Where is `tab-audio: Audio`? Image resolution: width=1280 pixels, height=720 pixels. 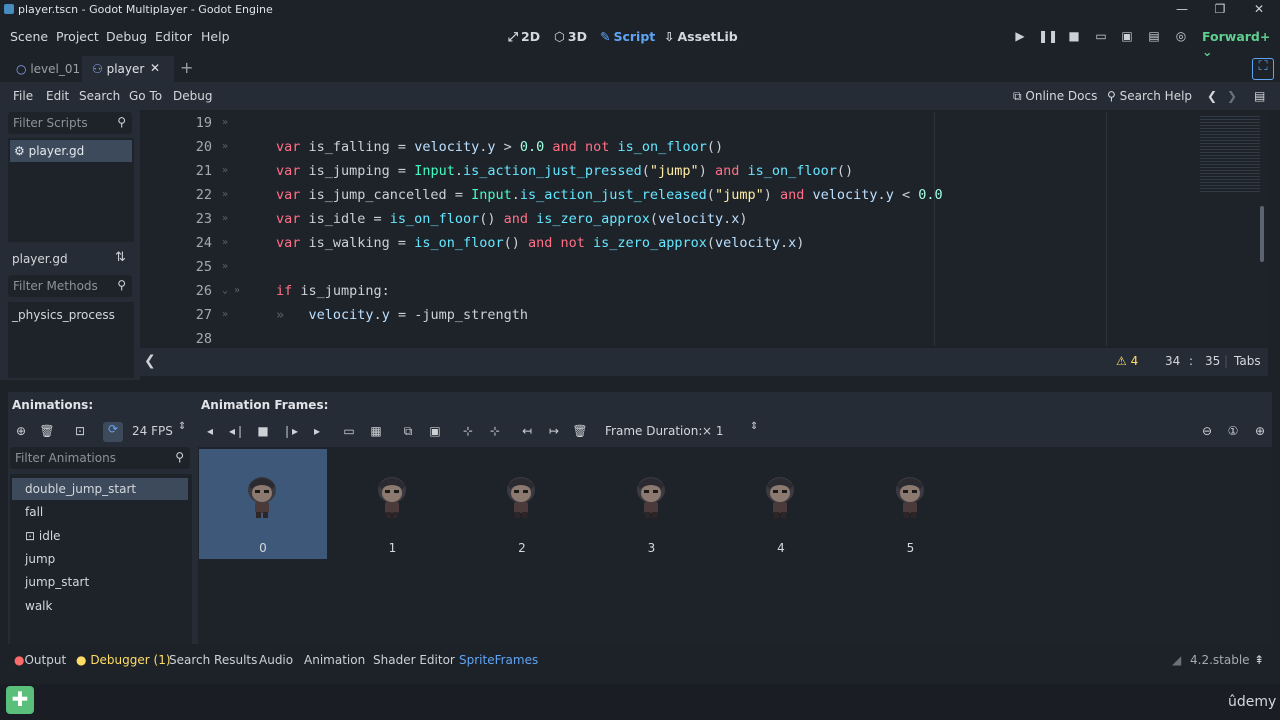
tab-audio: Audio is located at coordinates (276, 660).